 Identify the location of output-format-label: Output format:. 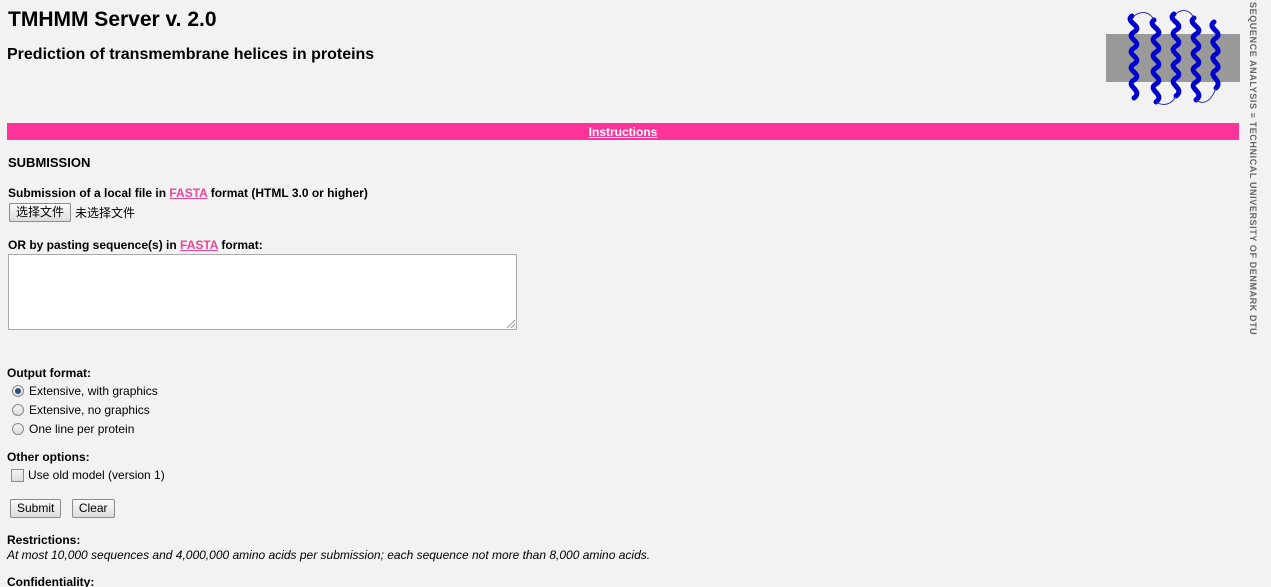
(49, 373).